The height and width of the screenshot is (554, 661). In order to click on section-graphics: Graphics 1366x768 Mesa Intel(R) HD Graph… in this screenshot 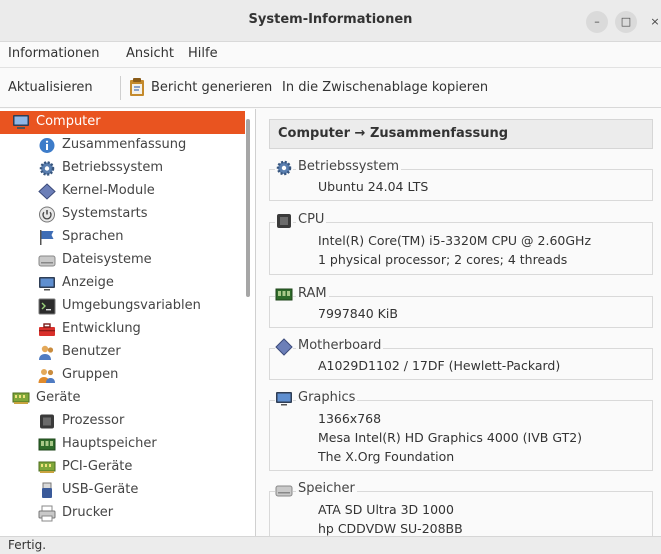, I will do `click(461, 430)`.